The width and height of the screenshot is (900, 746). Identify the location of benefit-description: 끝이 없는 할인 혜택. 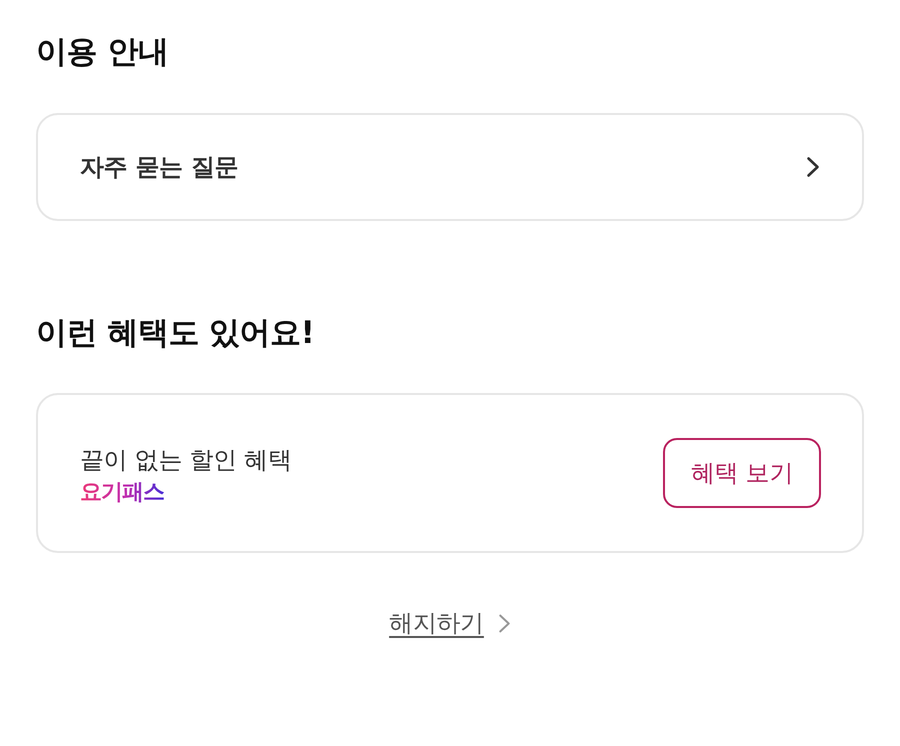
(186, 460).